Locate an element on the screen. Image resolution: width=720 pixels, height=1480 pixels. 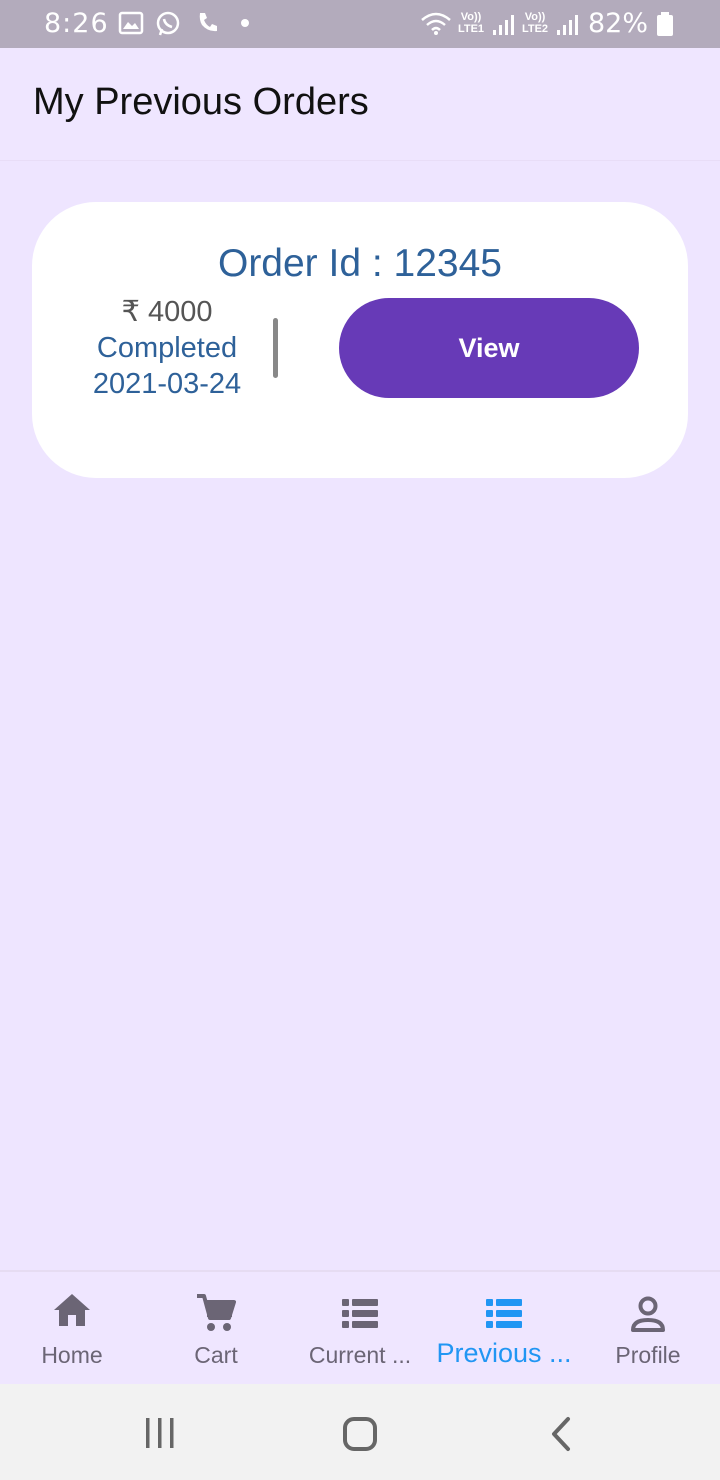
home-circle-icon is located at coordinates (360, 1434).